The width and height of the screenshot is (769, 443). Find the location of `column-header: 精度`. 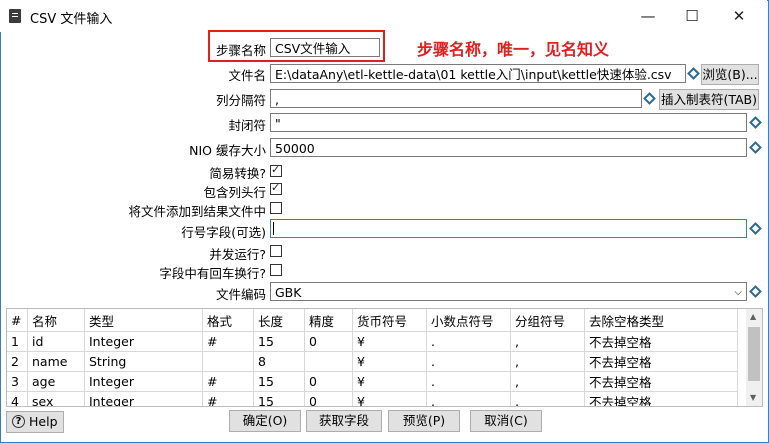

column-header: 精度 is located at coordinates (328, 320).